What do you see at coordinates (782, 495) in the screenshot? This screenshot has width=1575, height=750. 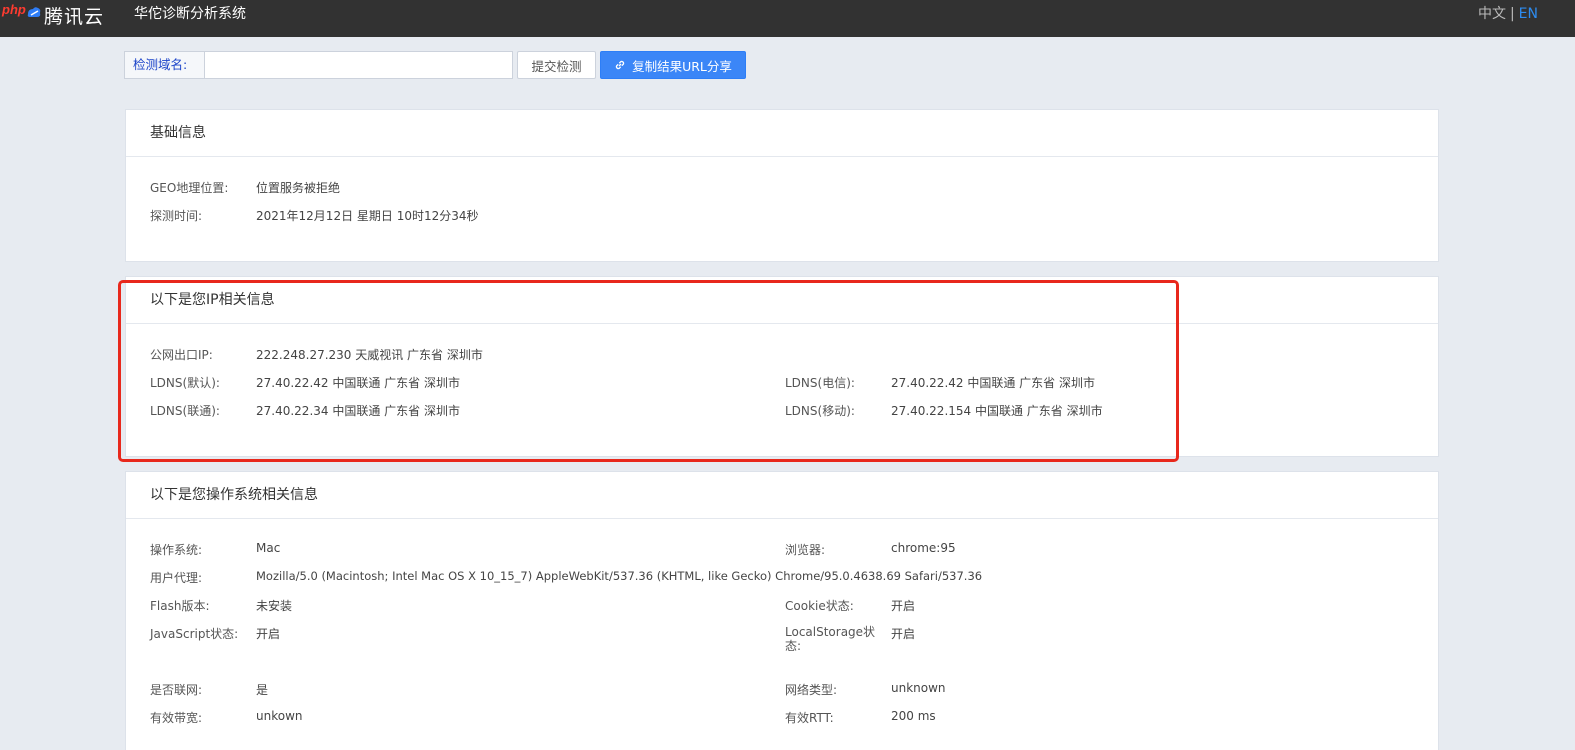 I see `os-info-title: 以下是您操作系统相关信息` at bounding box center [782, 495].